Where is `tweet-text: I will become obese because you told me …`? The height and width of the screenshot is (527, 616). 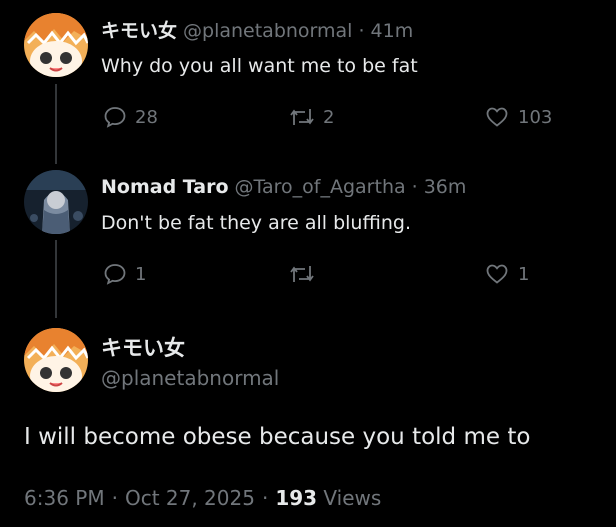 tweet-text: I will become obese because you told me … is located at coordinates (277, 437).